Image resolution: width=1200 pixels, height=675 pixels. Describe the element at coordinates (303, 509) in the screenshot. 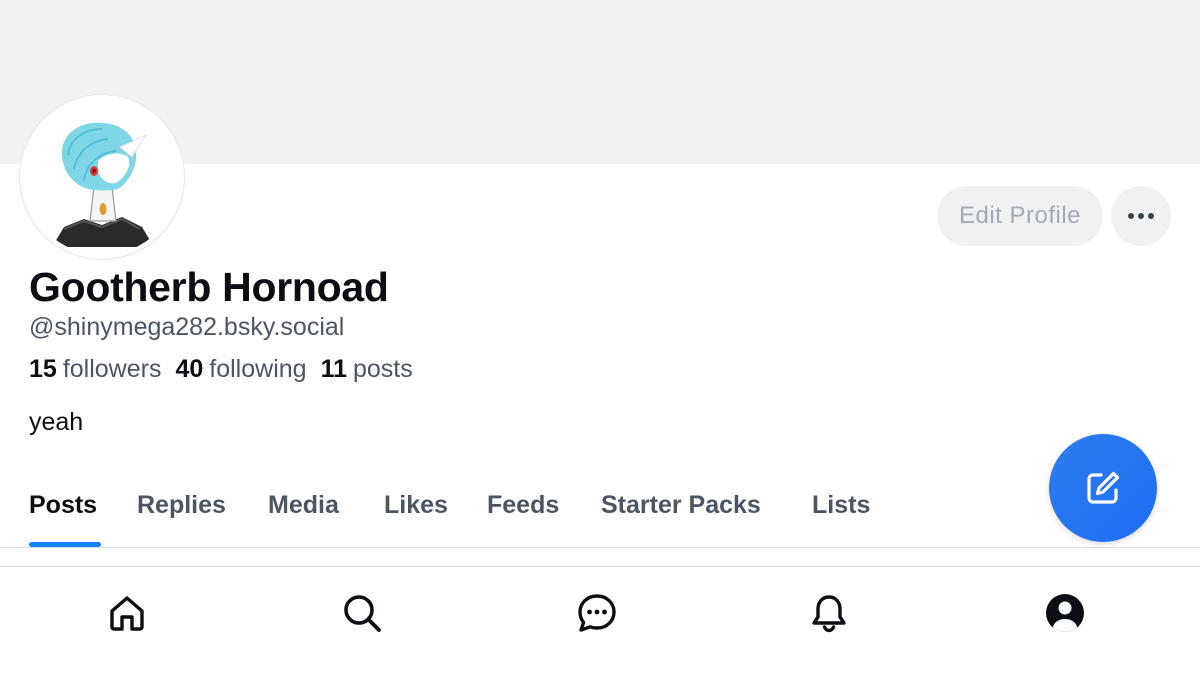

I see `tab-media: Media` at that location.